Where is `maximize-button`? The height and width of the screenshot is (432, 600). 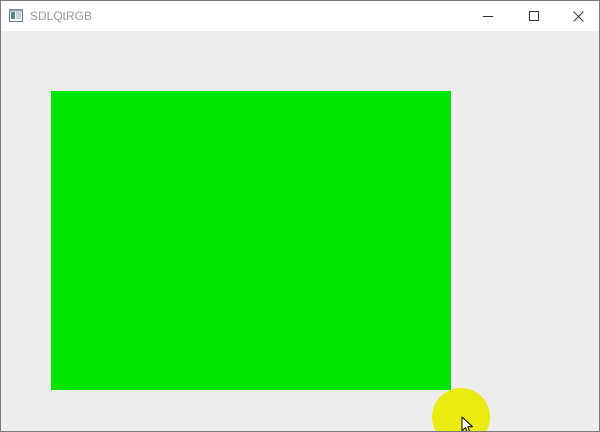
maximize-button is located at coordinates (534, 16).